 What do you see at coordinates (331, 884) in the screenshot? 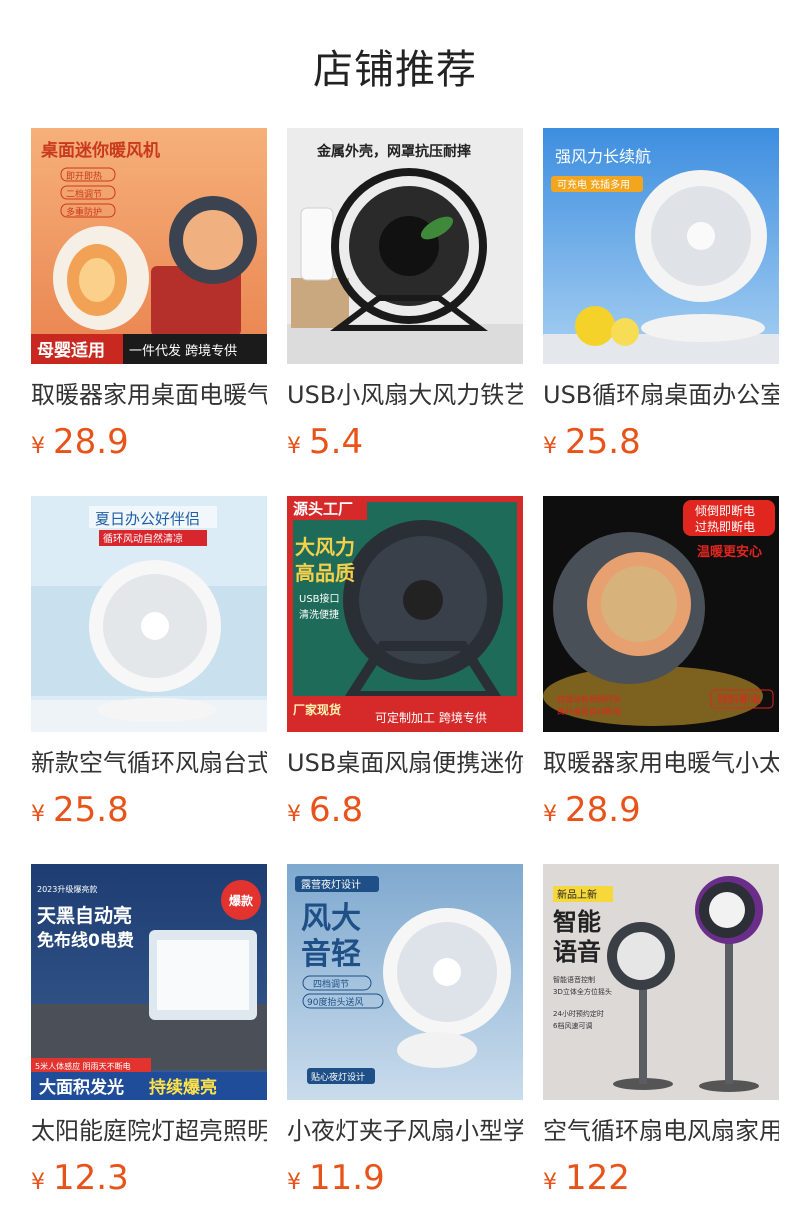
I see `image-text: 露营夜灯设计` at bounding box center [331, 884].